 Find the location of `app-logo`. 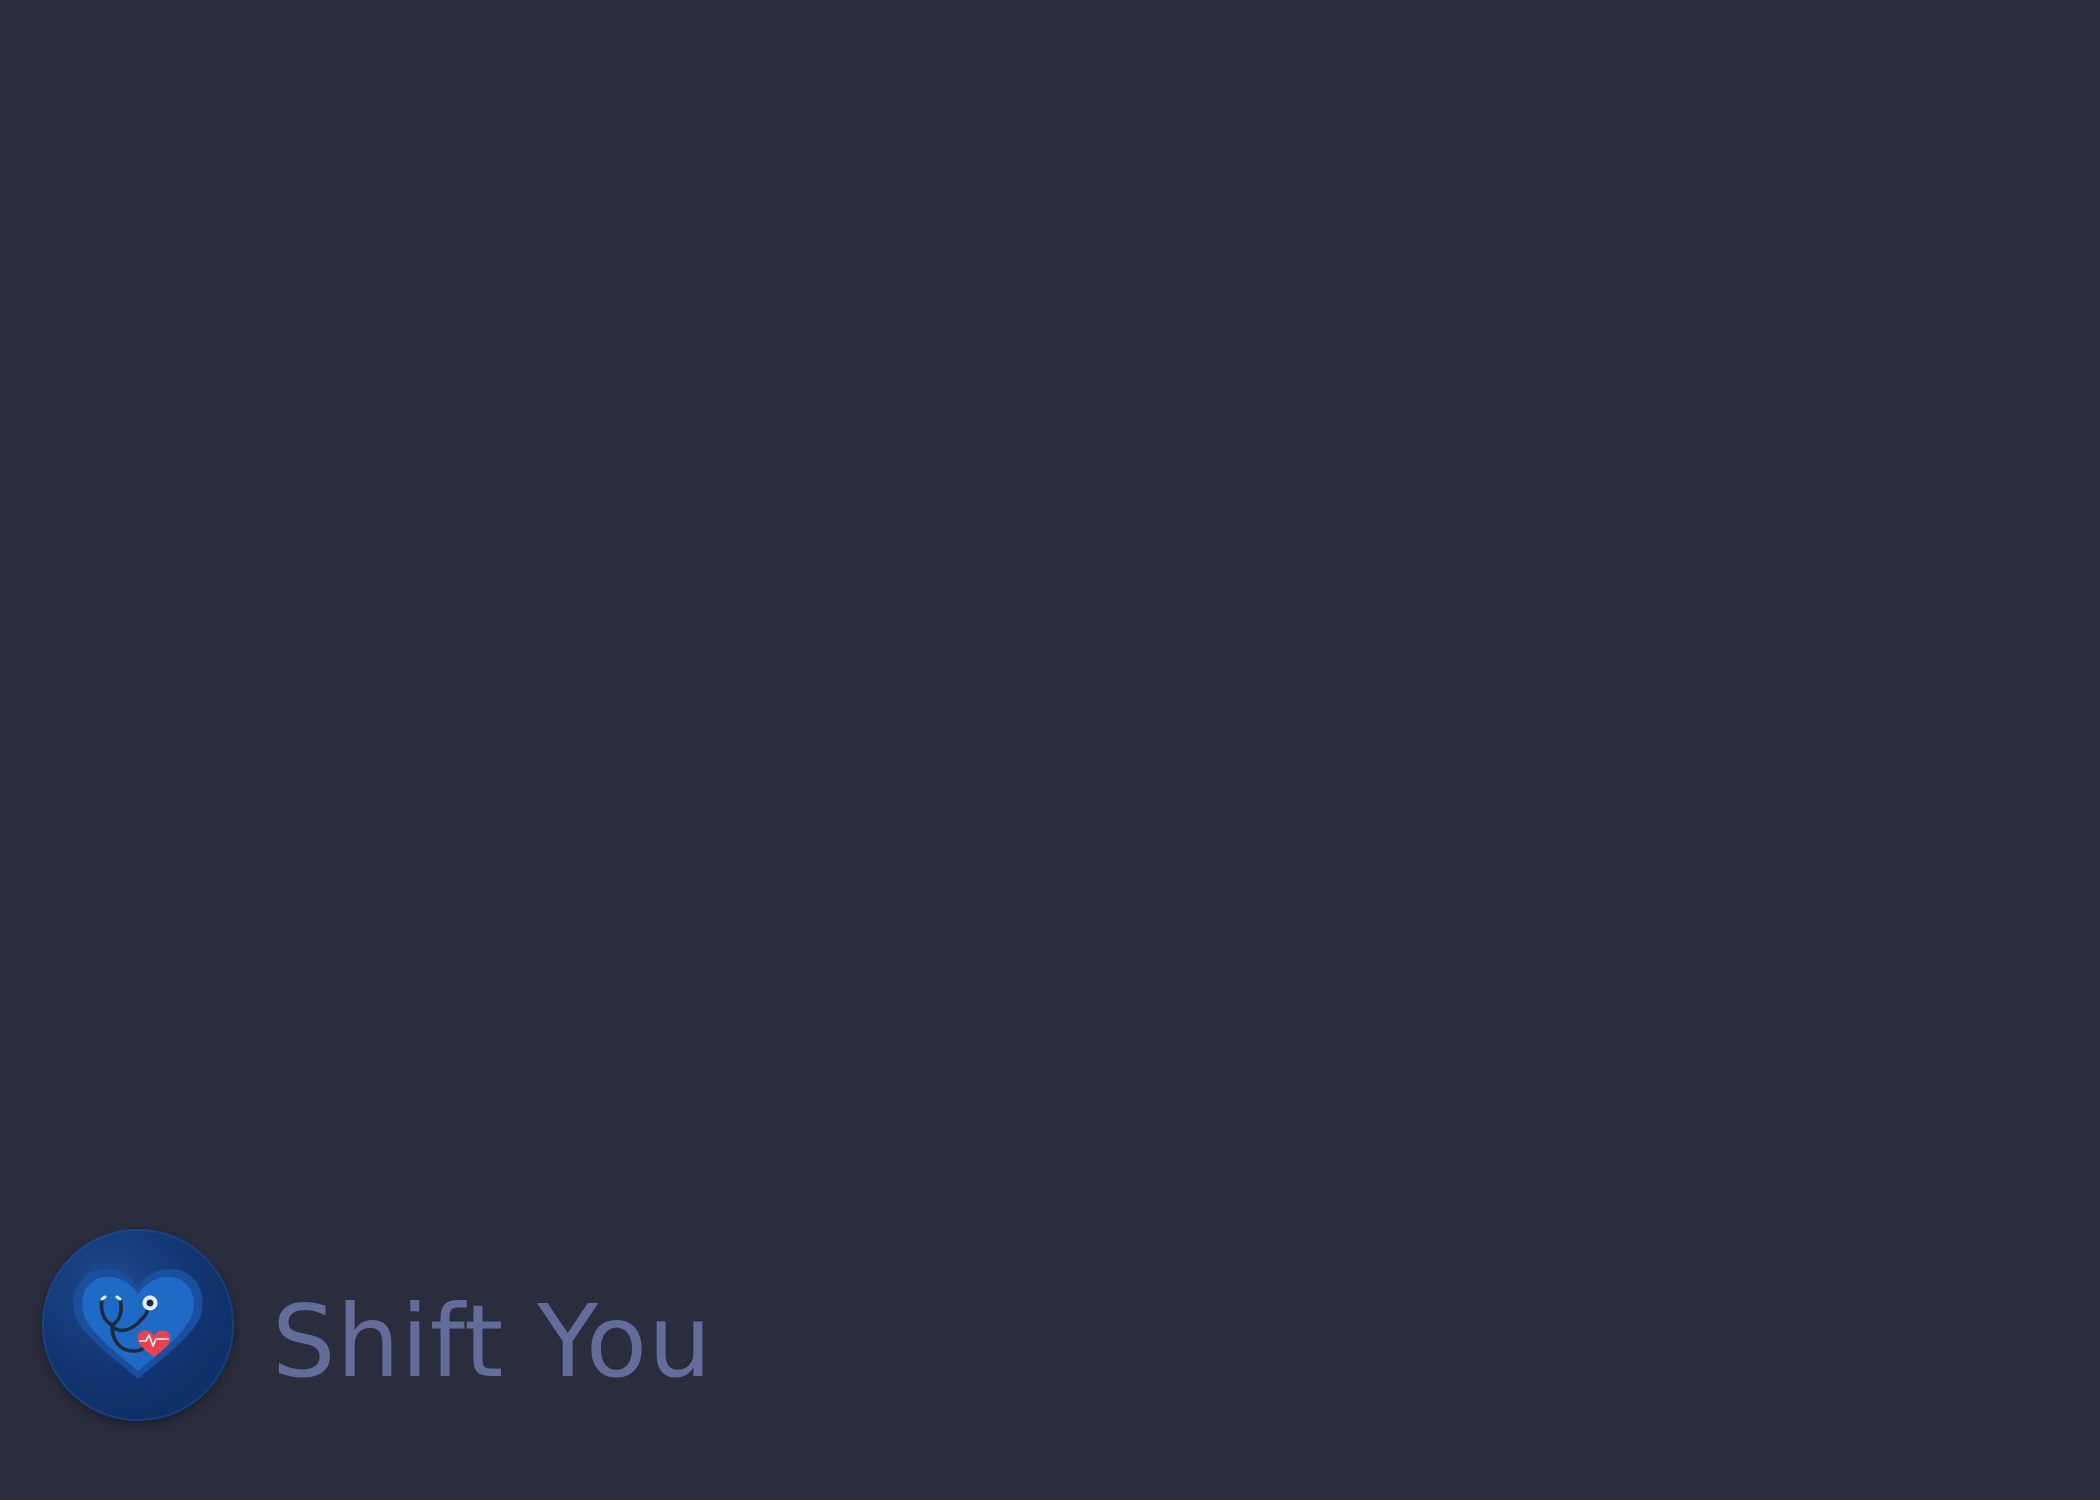

app-logo is located at coordinates (138, 1325).